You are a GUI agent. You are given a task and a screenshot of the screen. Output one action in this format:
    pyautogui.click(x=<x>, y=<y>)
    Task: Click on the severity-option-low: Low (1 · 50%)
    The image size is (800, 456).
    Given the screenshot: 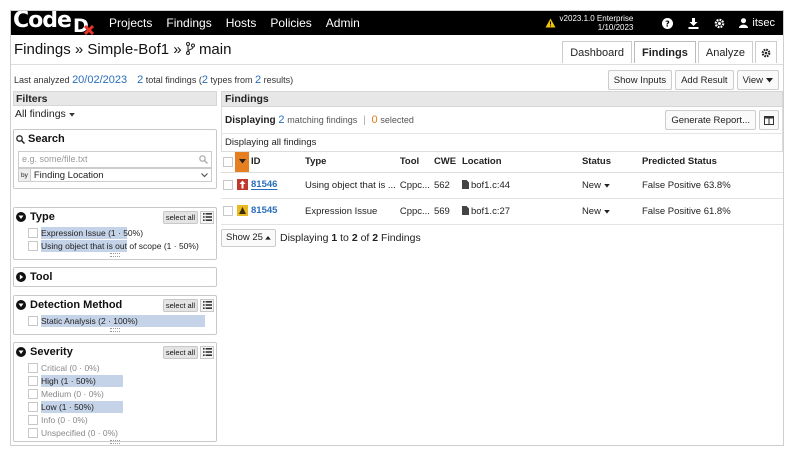 What is the action you would take?
    pyautogui.click(x=122, y=406)
    